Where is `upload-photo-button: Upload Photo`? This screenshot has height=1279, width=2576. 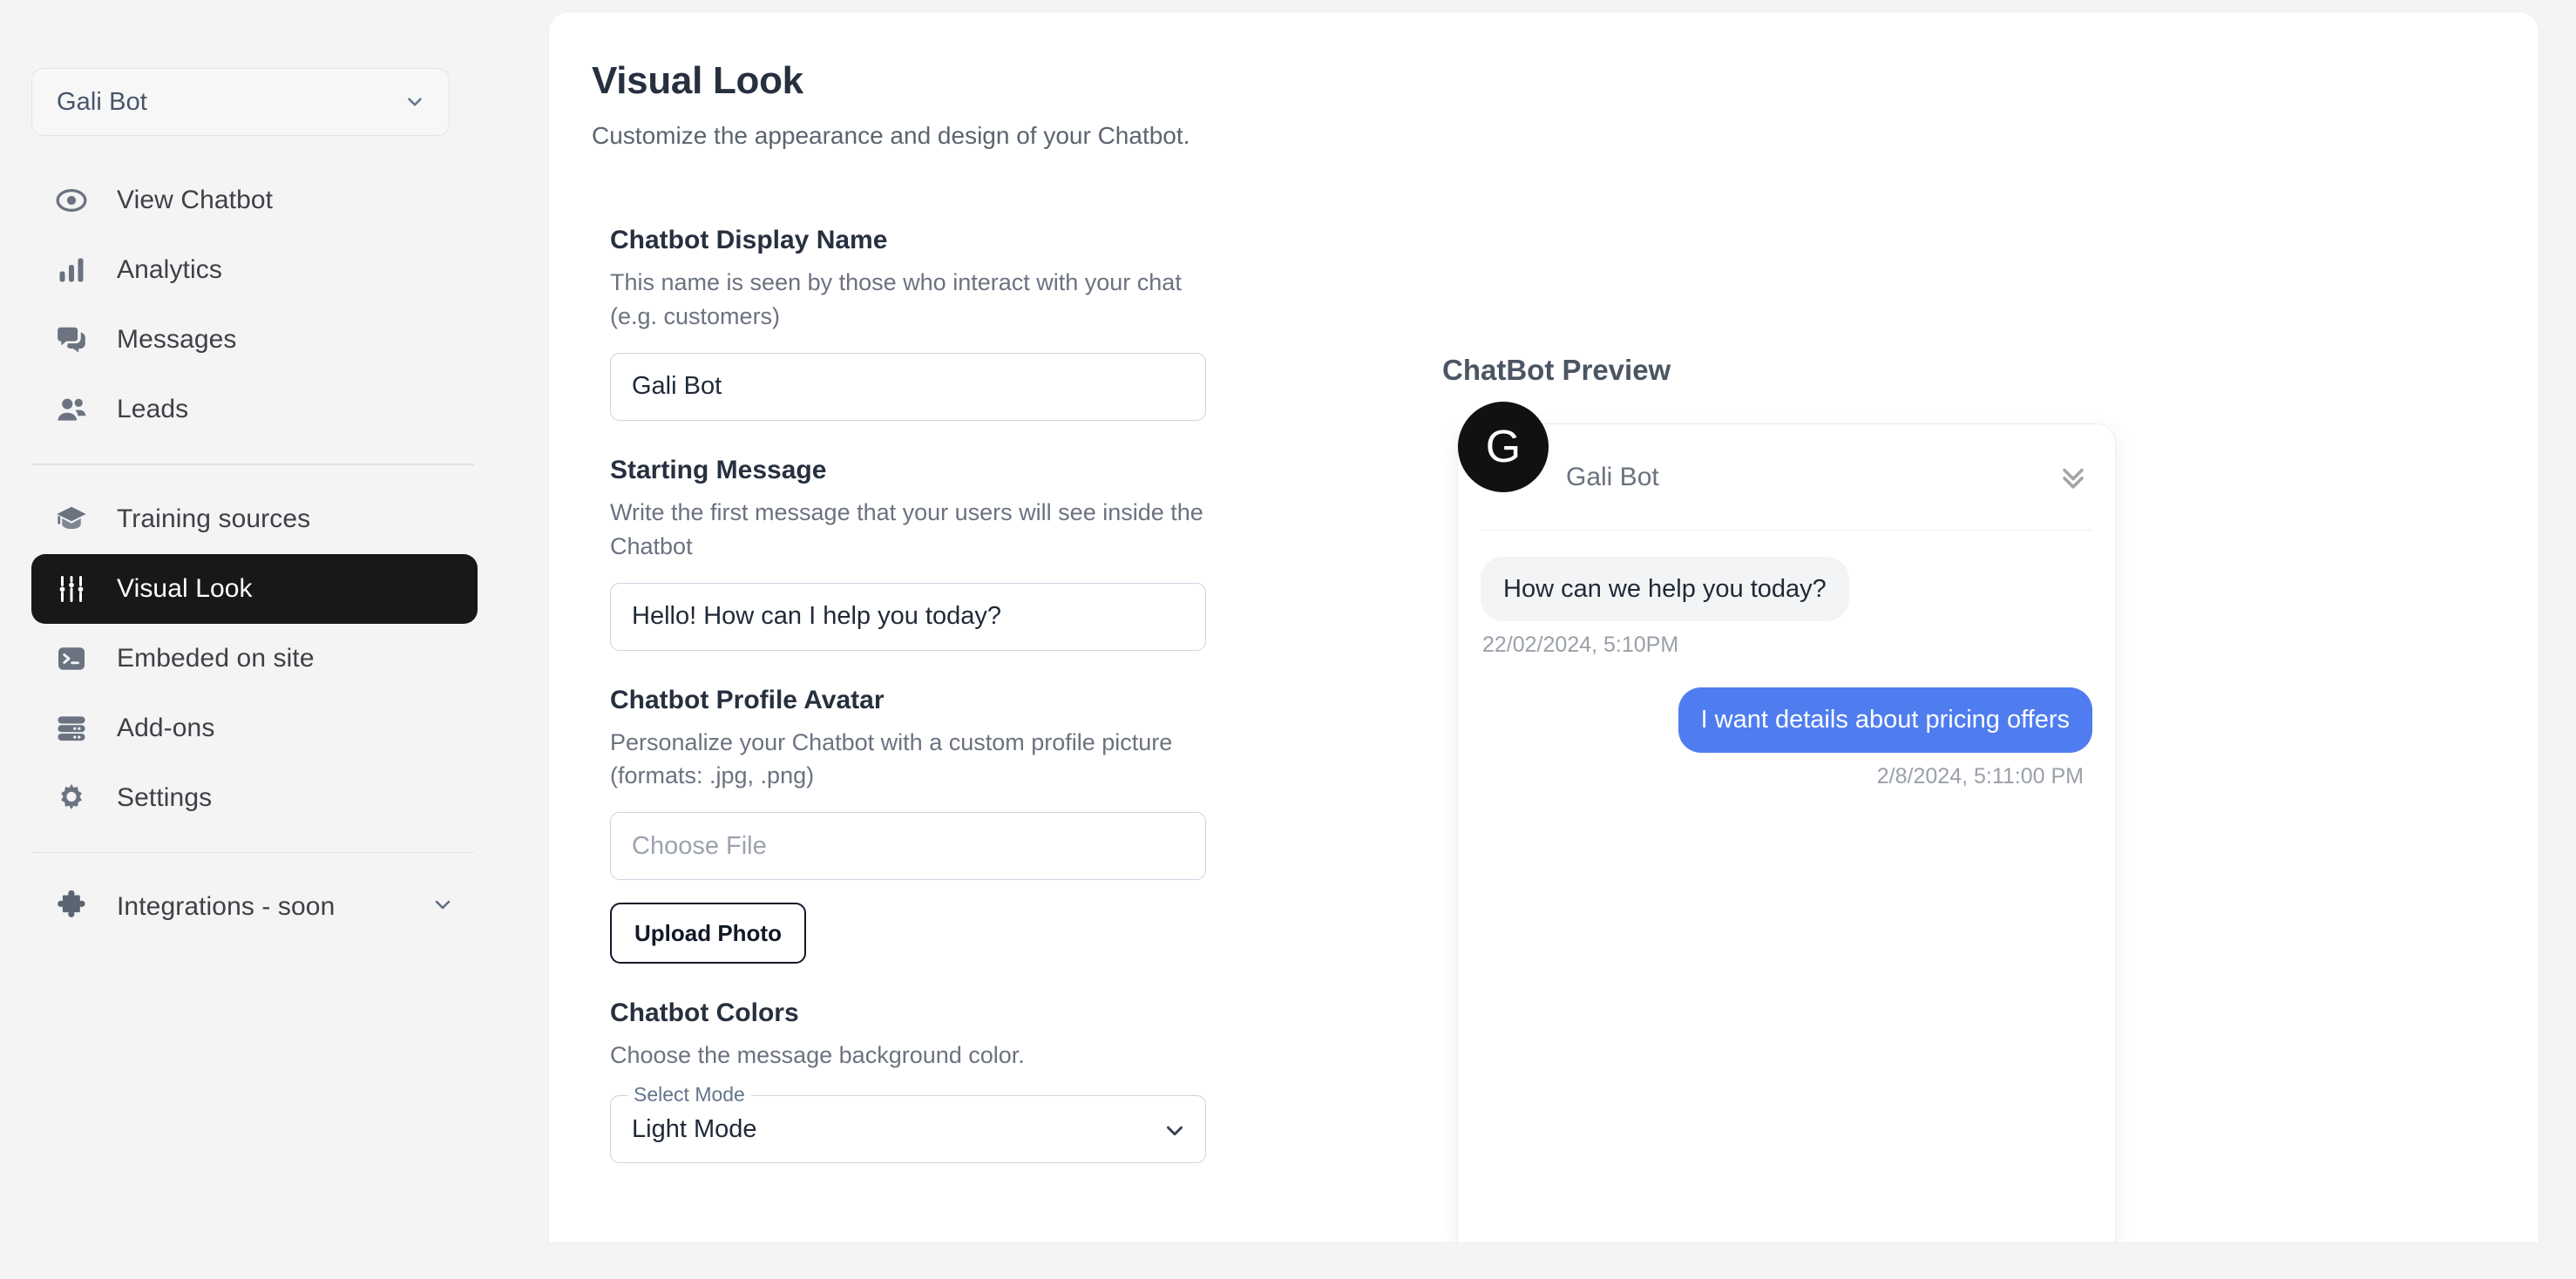
upload-photo-button: Upload Photo is located at coordinates (708, 934).